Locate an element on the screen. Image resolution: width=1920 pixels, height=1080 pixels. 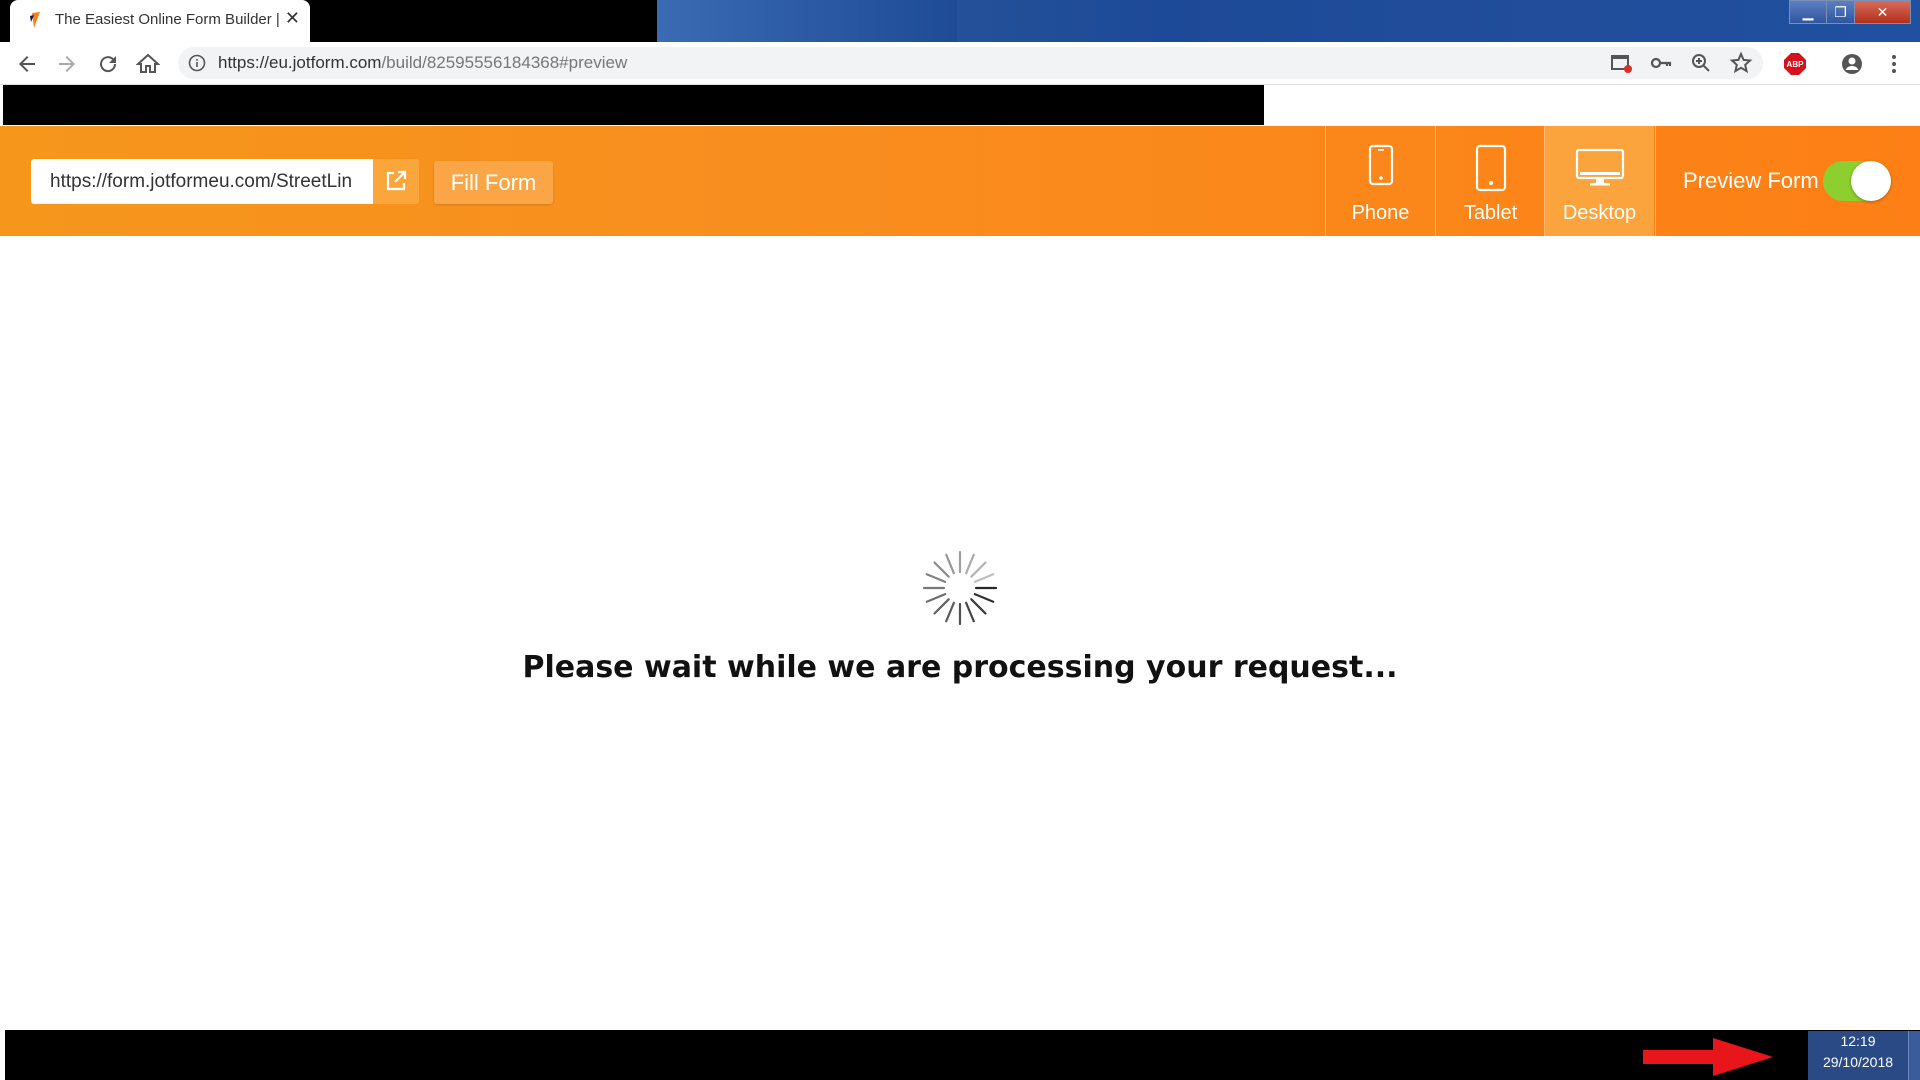
show-desktop-button is located at coordinates (1914, 1055).